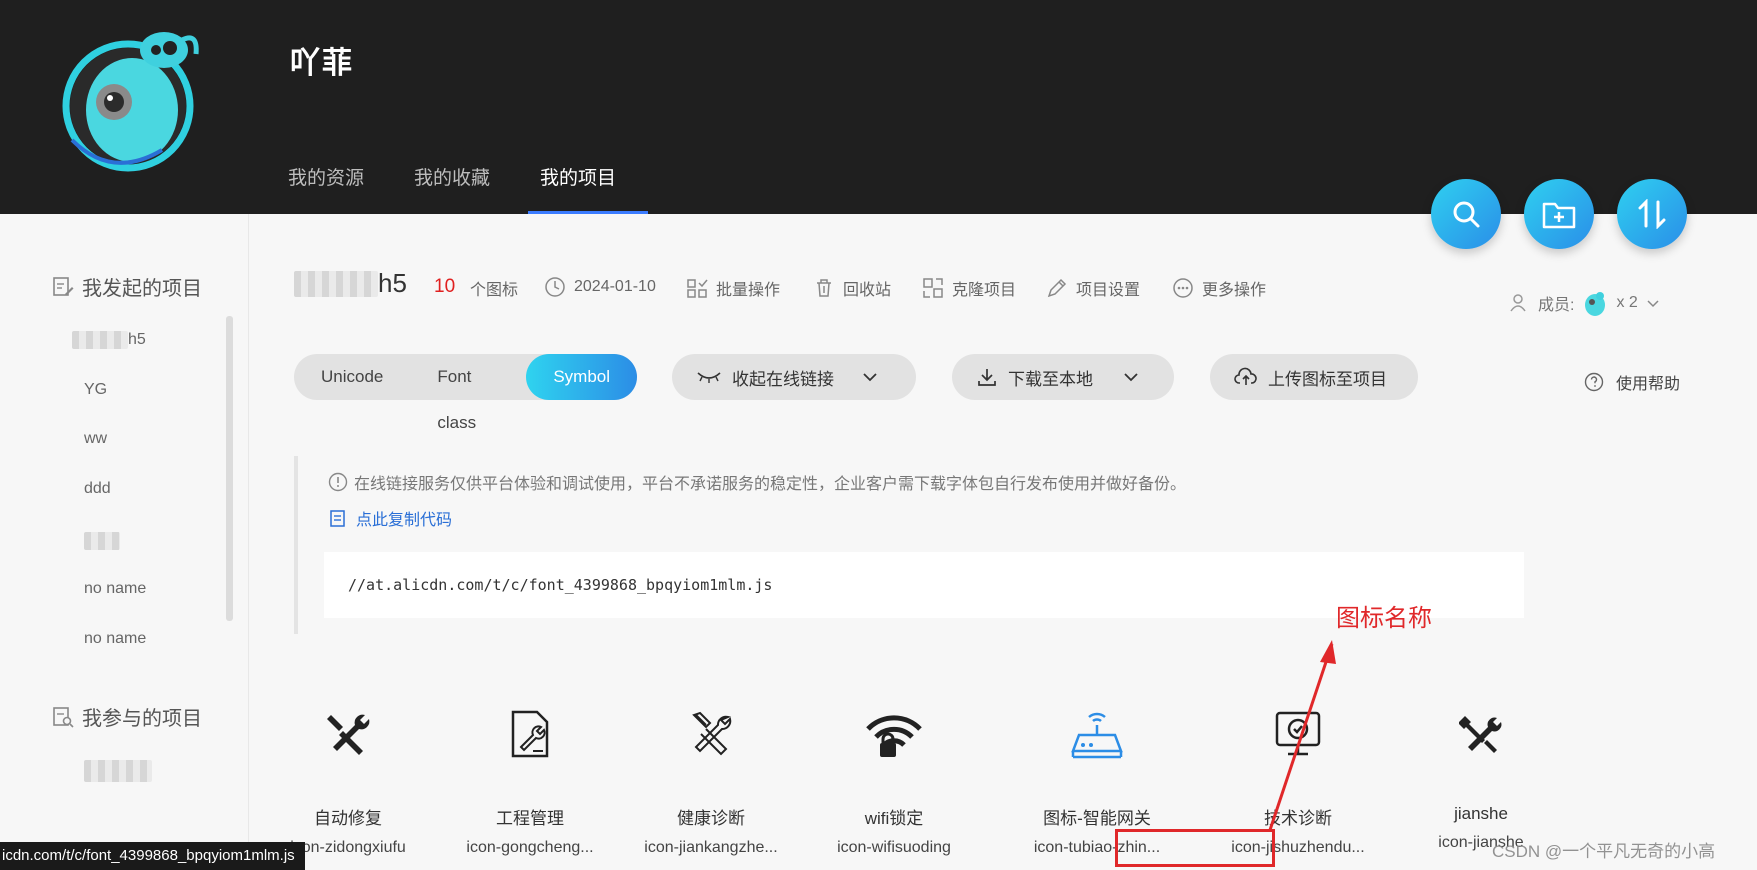  I want to click on sidebar-item-joined, so click(118, 771).